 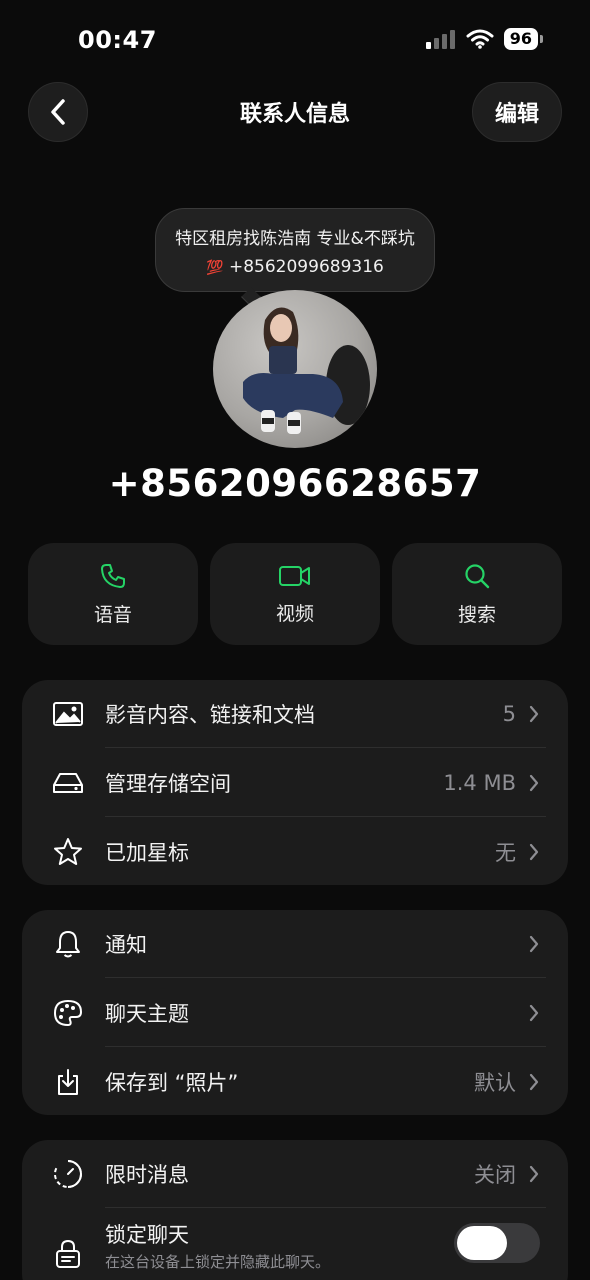 I want to click on notifications-theme-group: 通知 聊天主题 保存到 “照片” 默认, so click(x=295, y=1012).